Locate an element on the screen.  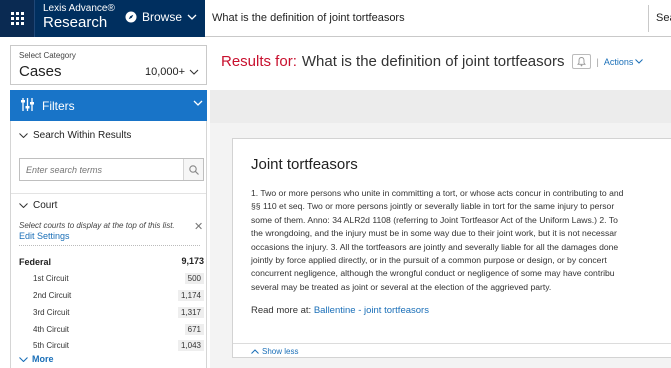
dotted-divider is located at coordinates (109, 245).